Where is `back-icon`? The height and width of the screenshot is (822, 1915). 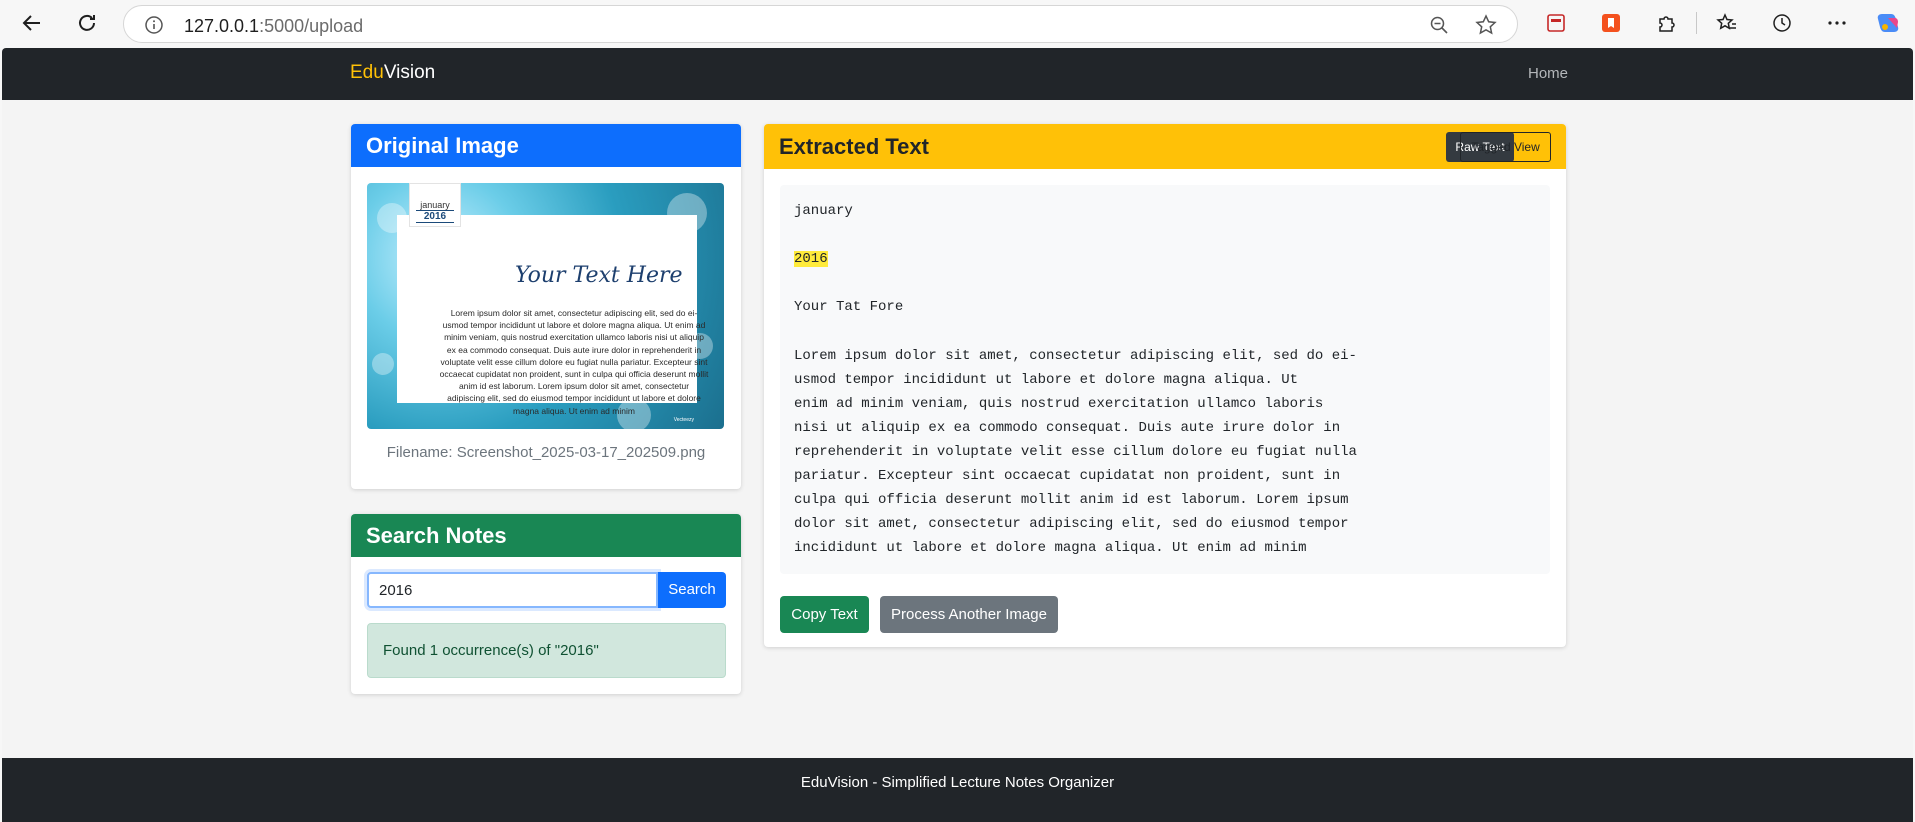 back-icon is located at coordinates (32, 23).